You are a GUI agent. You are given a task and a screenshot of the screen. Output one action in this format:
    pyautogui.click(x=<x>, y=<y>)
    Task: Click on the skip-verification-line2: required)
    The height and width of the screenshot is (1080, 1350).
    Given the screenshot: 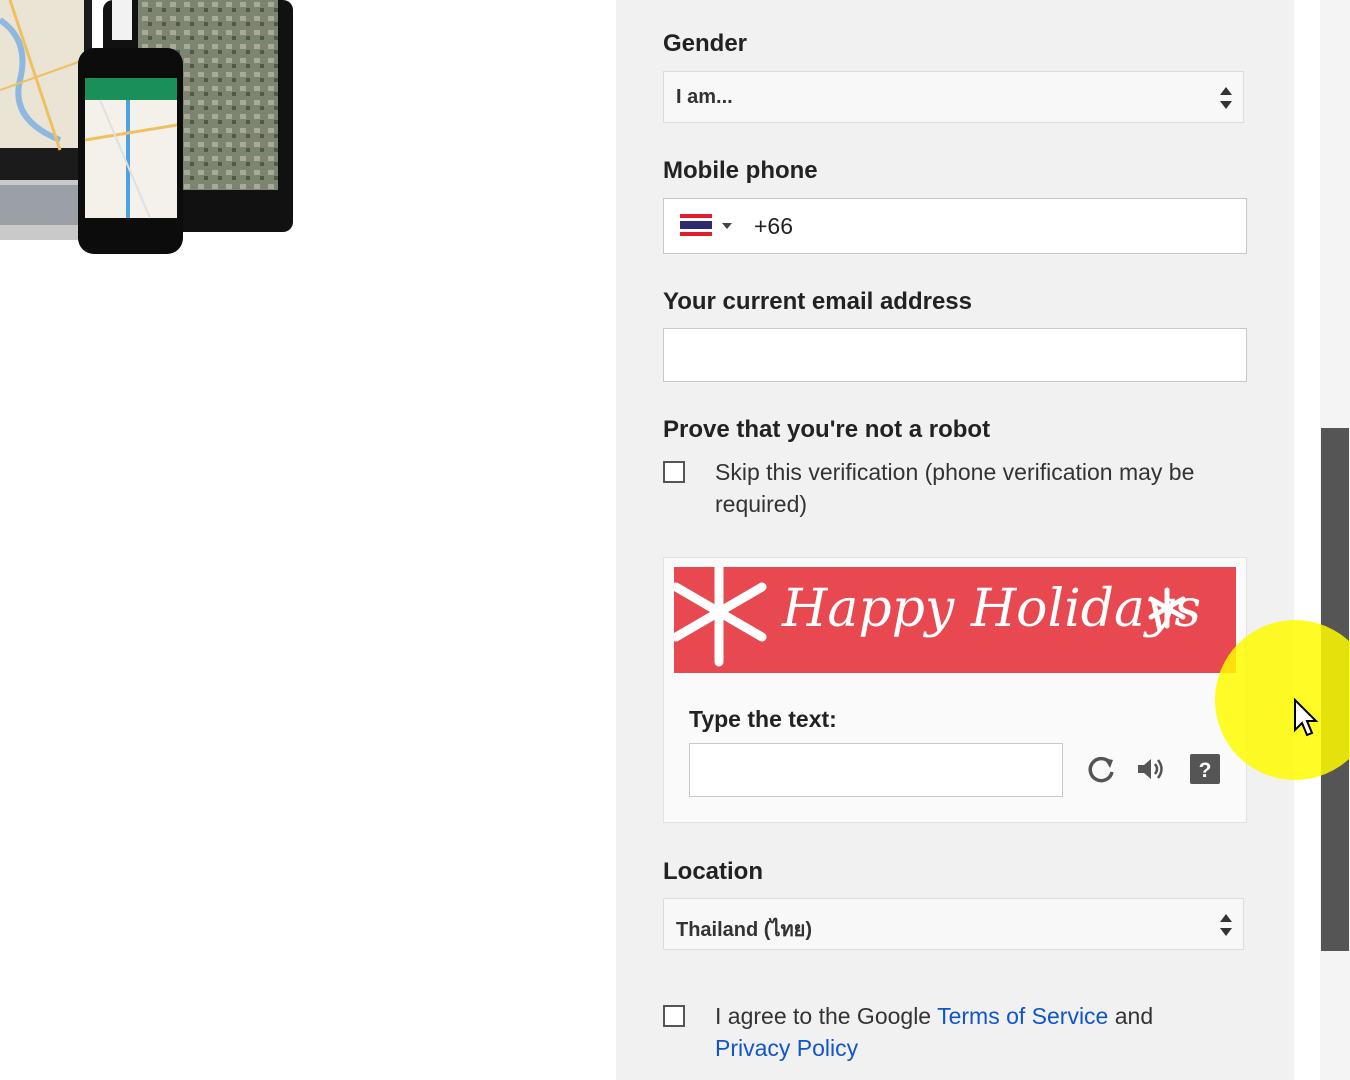 What is the action you would take?
    pyautogui.click(x=761, y=504)
    